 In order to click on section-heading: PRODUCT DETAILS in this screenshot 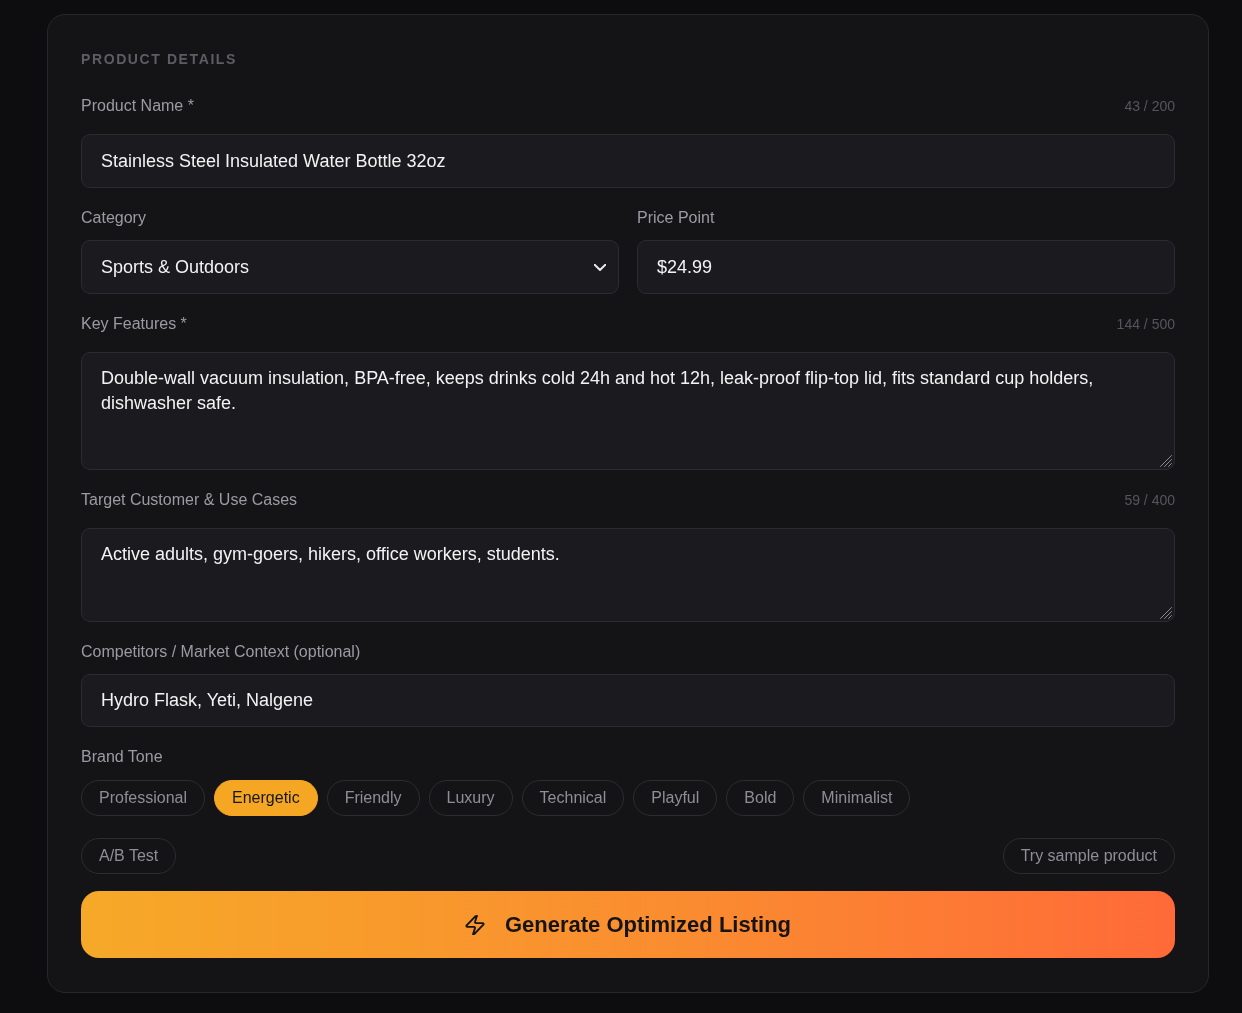, I will do `click(159, 59)`.